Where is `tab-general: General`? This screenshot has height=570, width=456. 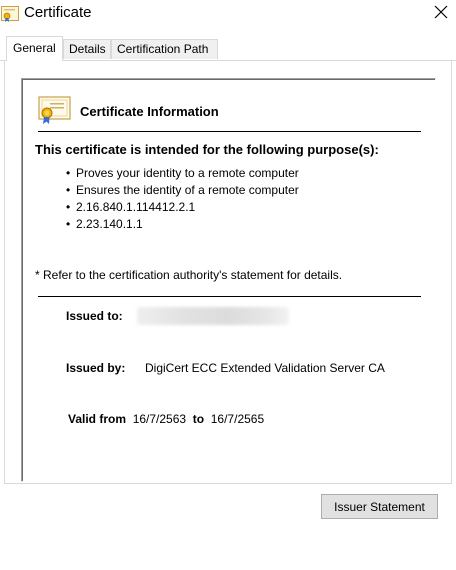 tab-general: General is located at coordinates (34, 48).